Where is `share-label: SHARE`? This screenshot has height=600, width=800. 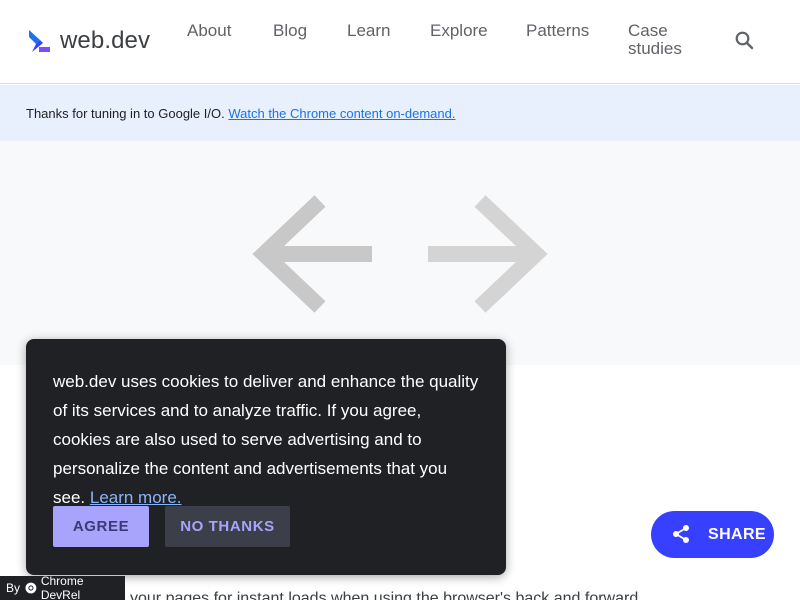 share-label: SHARE is located at coordinates (737, 534).